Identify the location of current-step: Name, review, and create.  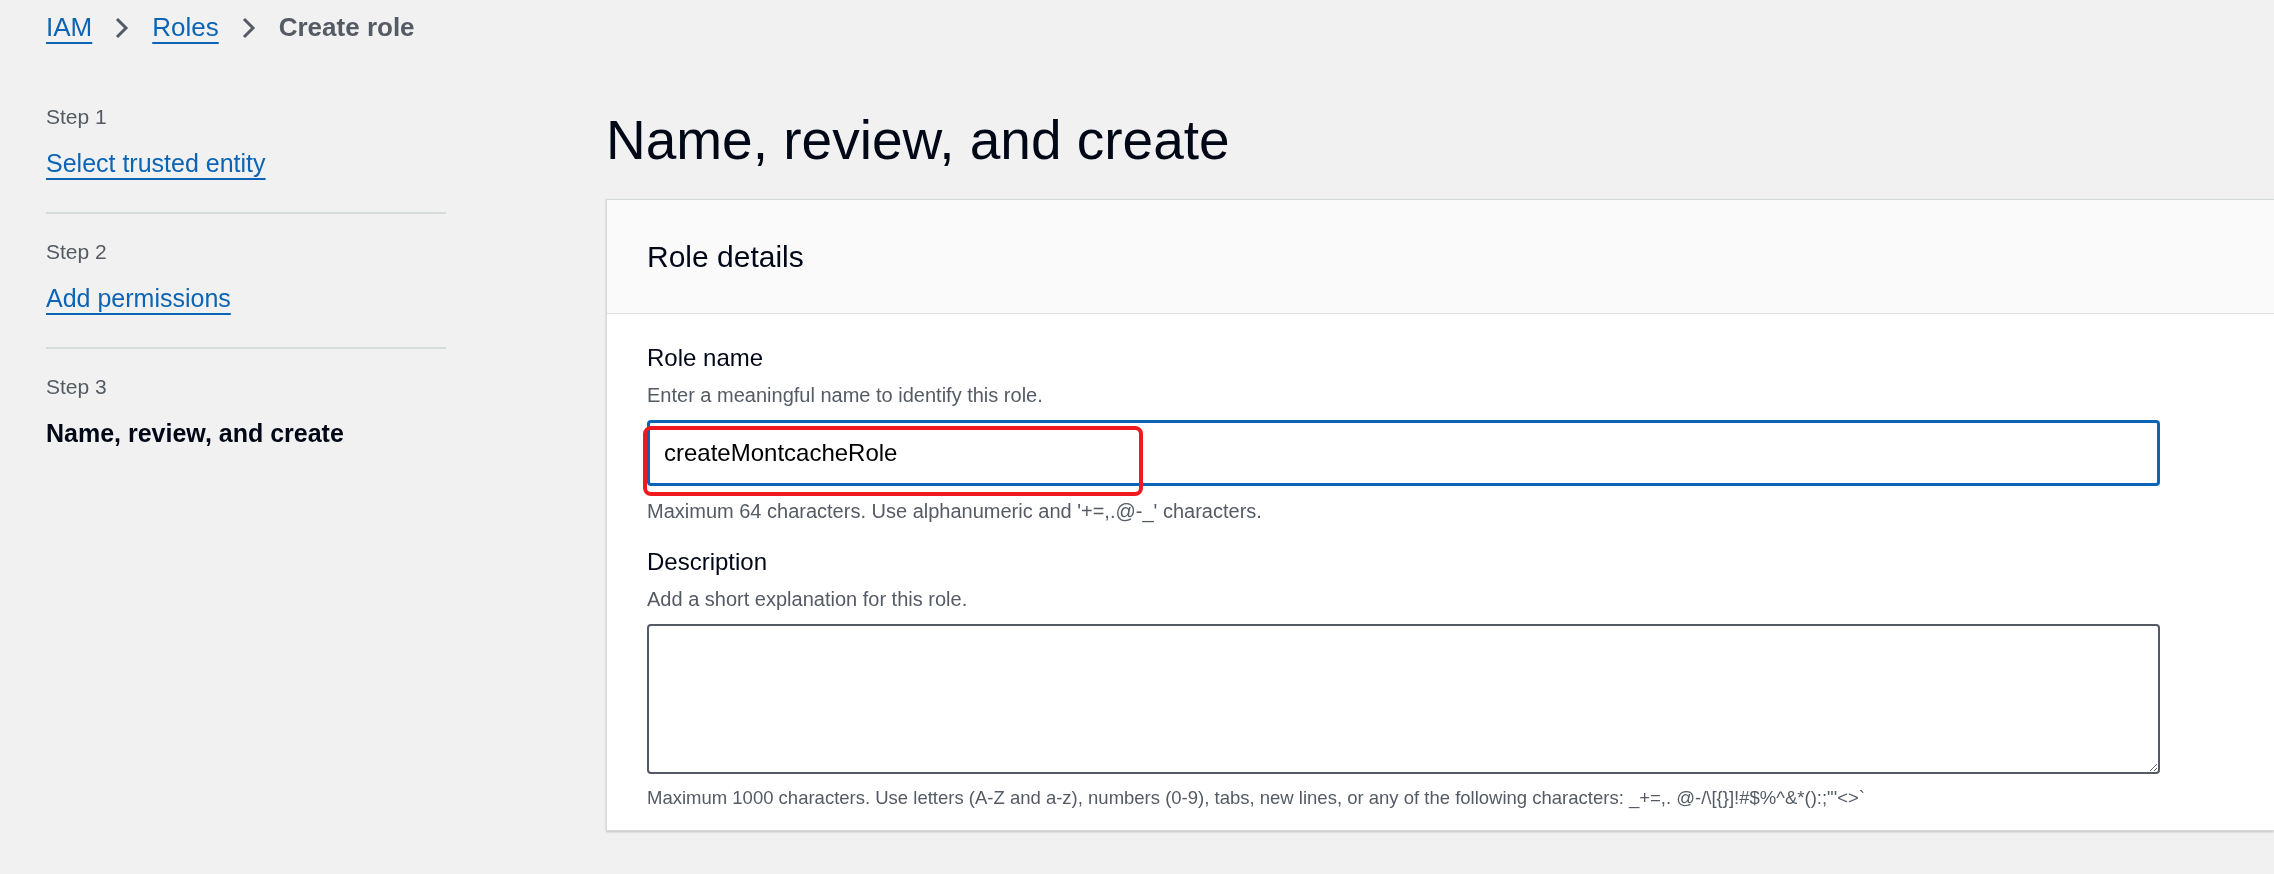
(195, 432).